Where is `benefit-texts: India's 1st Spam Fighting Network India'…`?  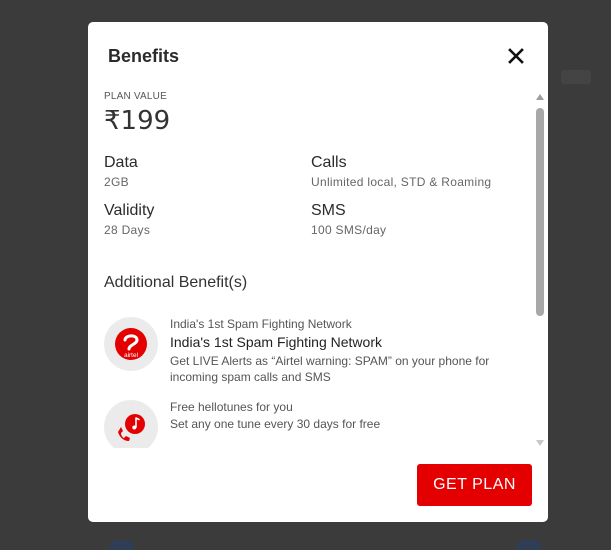 benefit-texts: India's 1st Spam Fighting Network India'… is located at coordinates (340, 351).